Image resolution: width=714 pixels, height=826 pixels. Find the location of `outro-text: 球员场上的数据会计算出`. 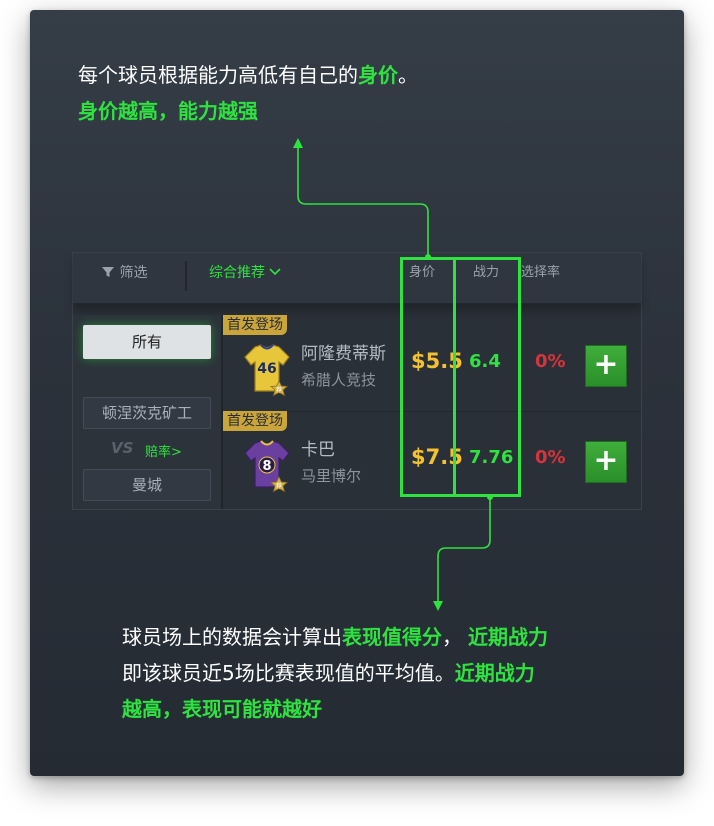

outro-text: 球员场上的数据会计算出 is located at coordinates (232, 637).